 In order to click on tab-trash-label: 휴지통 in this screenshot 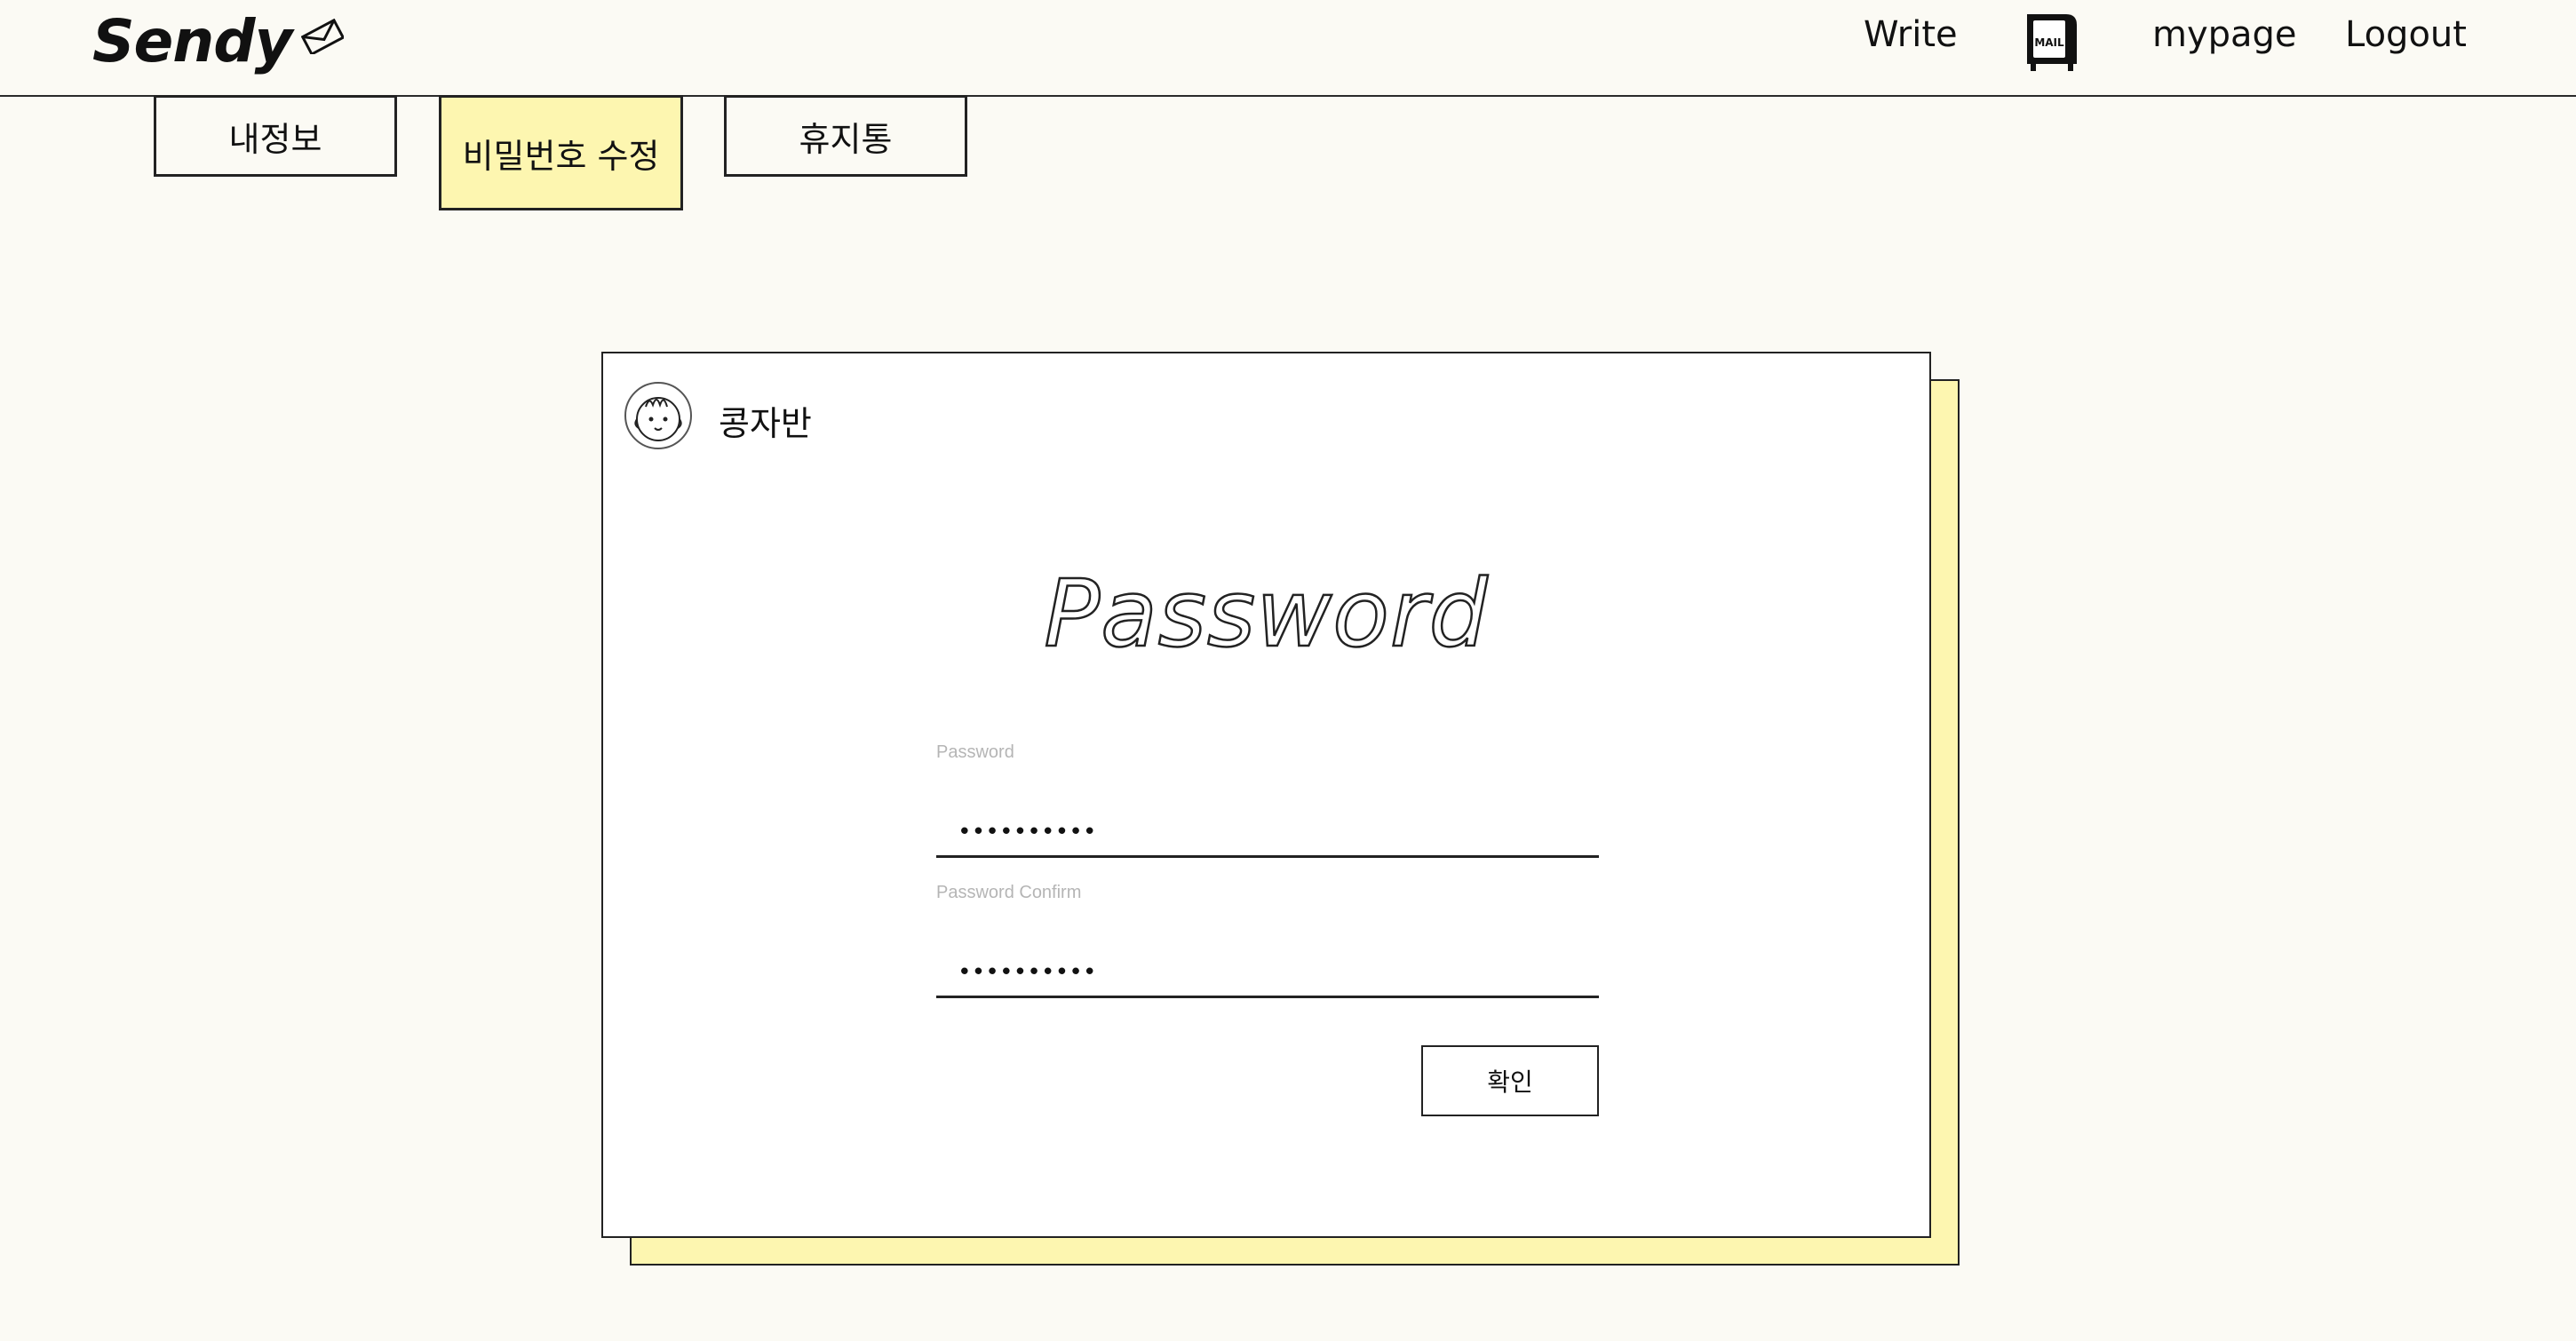, I will do `click(846, 139)`.